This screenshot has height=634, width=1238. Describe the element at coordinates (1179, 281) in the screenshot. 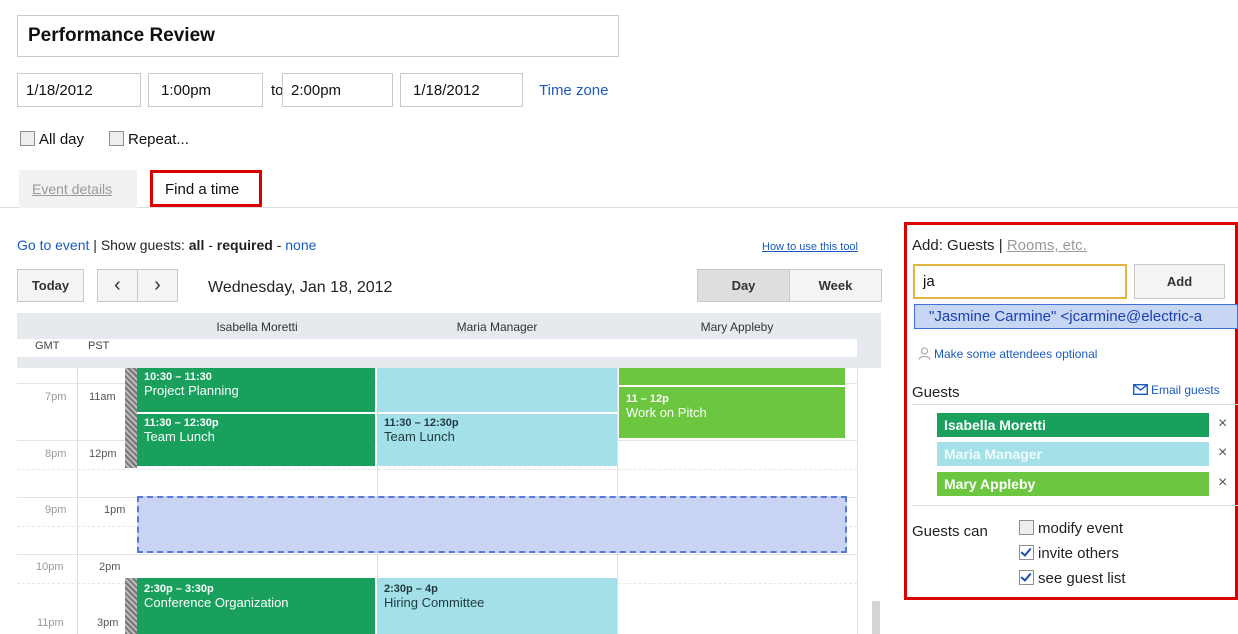

I see `add-guest-button: Add` at that location.